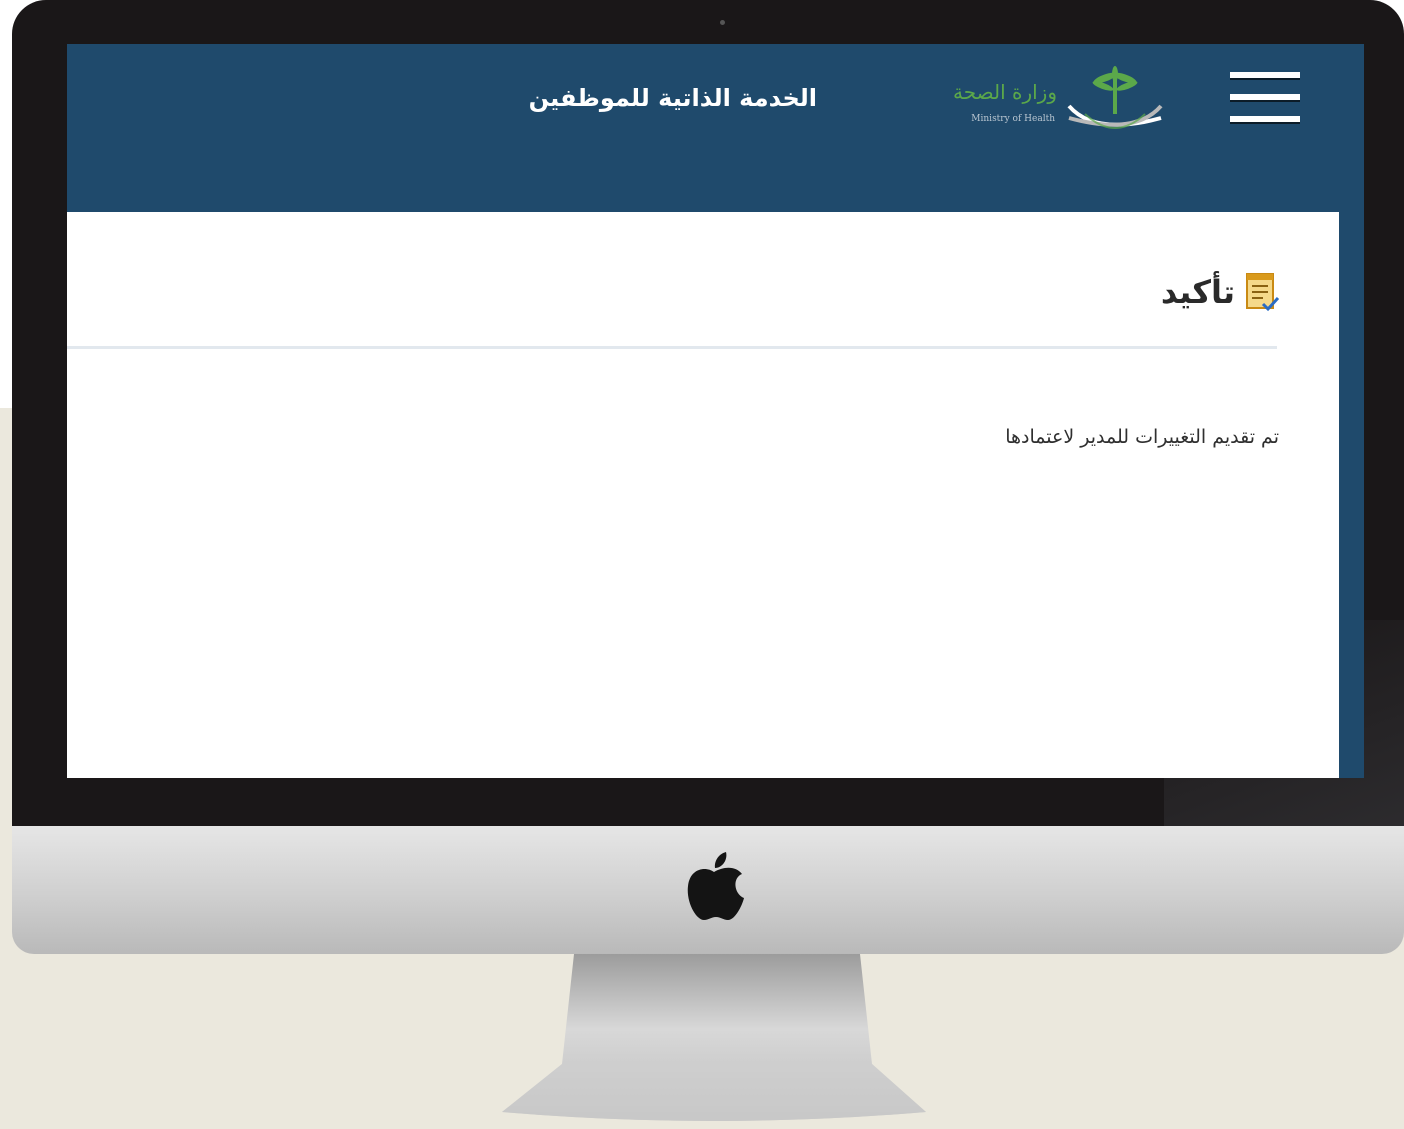 Image resolution: width=1404 pixels, height=1129 pixels. Describe the element at coordinates (1262, 292) in the screenshot. I see `document-check-icon` at that location.